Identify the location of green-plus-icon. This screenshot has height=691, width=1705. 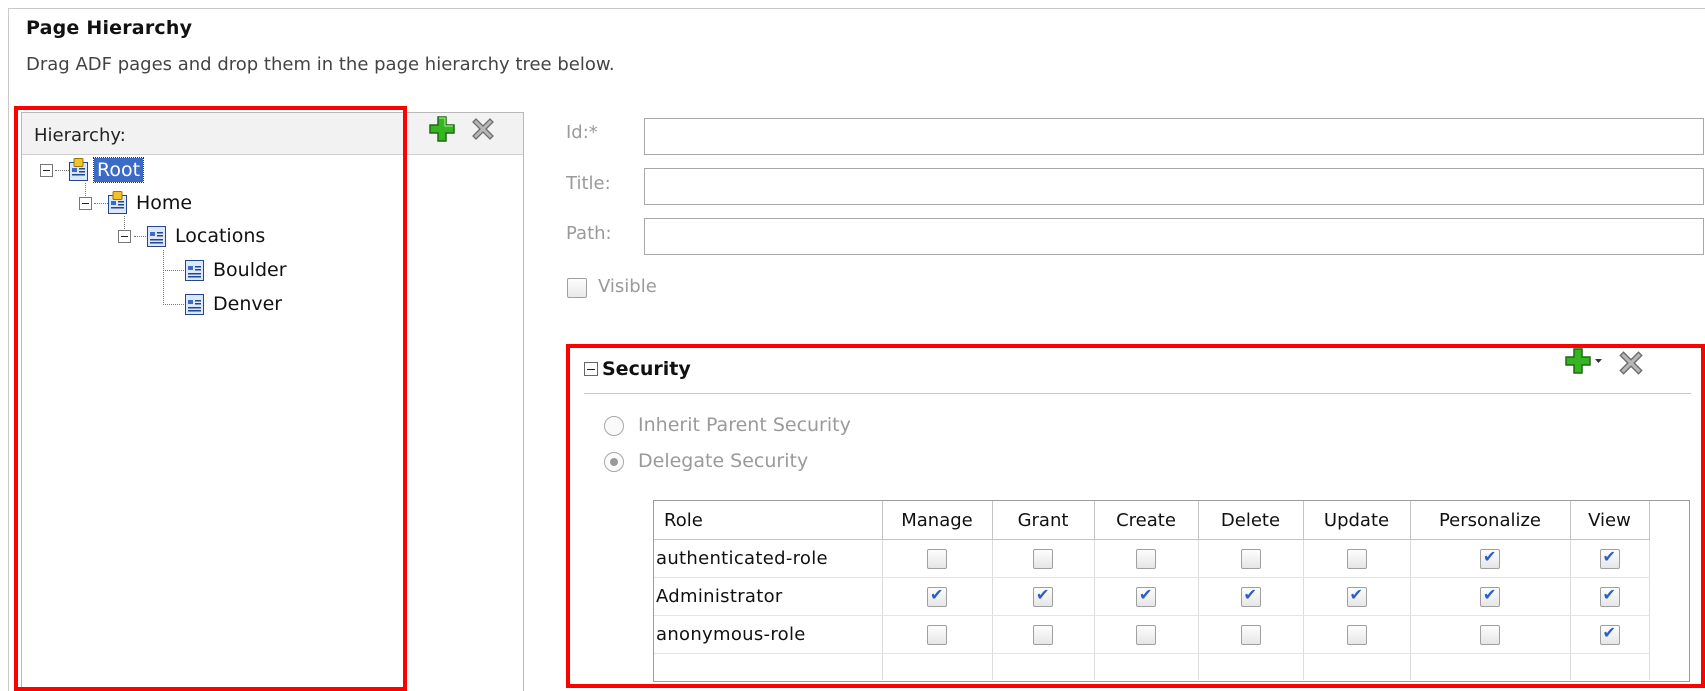
(442, 129).